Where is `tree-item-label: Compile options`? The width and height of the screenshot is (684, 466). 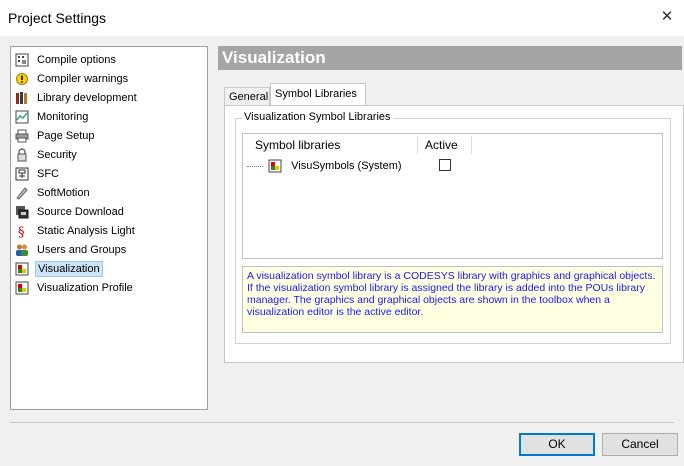 tree-item-label: Compile options is located at coordinates (76, 60).